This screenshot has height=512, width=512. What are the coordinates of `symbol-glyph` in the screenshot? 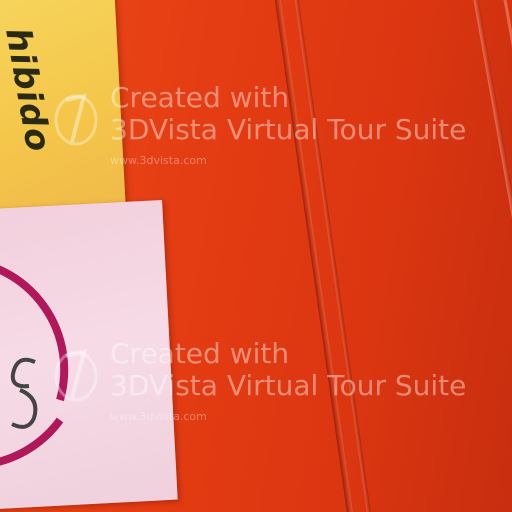 It's located at (24, 393).